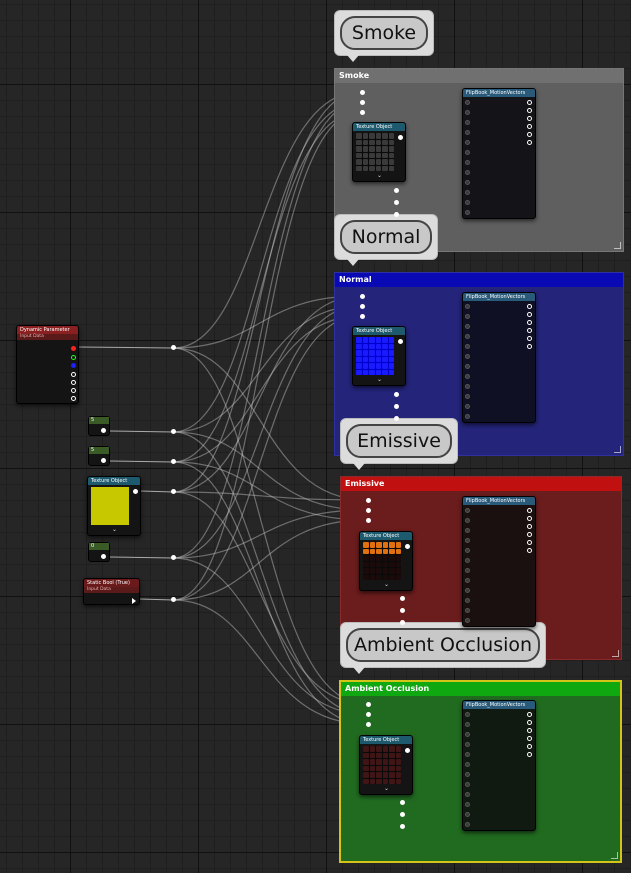  I want to click on texture-object-node-yellow: Texture Object ⌄, so click(114, 506).